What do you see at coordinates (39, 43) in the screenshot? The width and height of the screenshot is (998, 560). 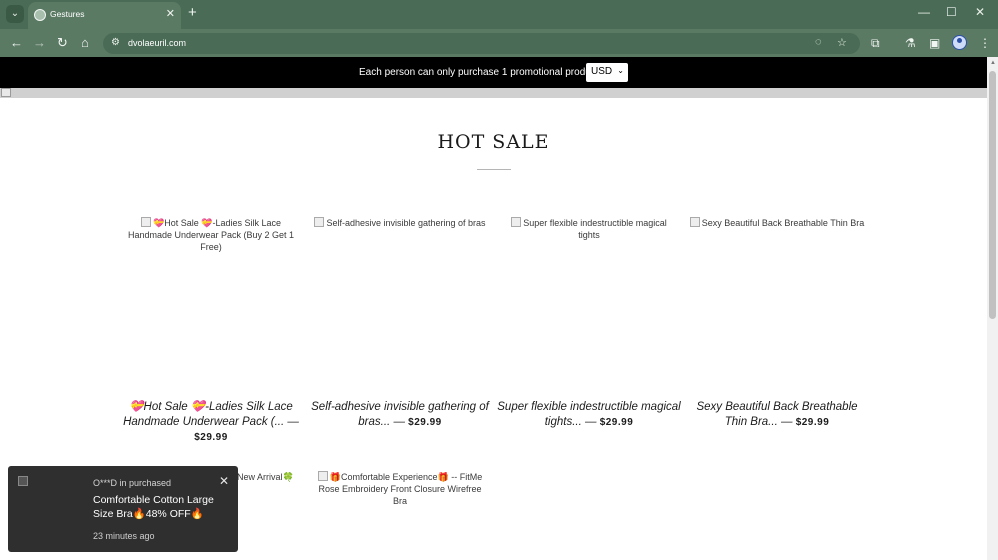 I see `forward-icon: →` at bounding box center [39, 43].